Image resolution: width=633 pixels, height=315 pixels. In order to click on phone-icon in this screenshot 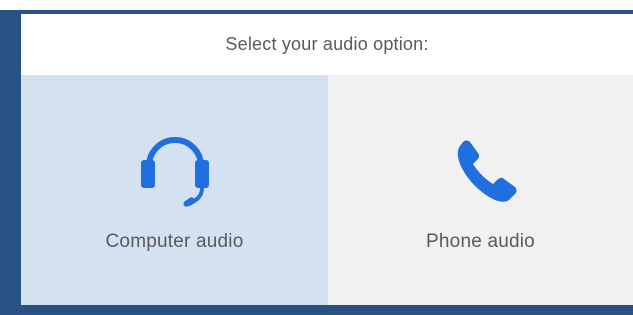, I will do `click(481, 163)`.